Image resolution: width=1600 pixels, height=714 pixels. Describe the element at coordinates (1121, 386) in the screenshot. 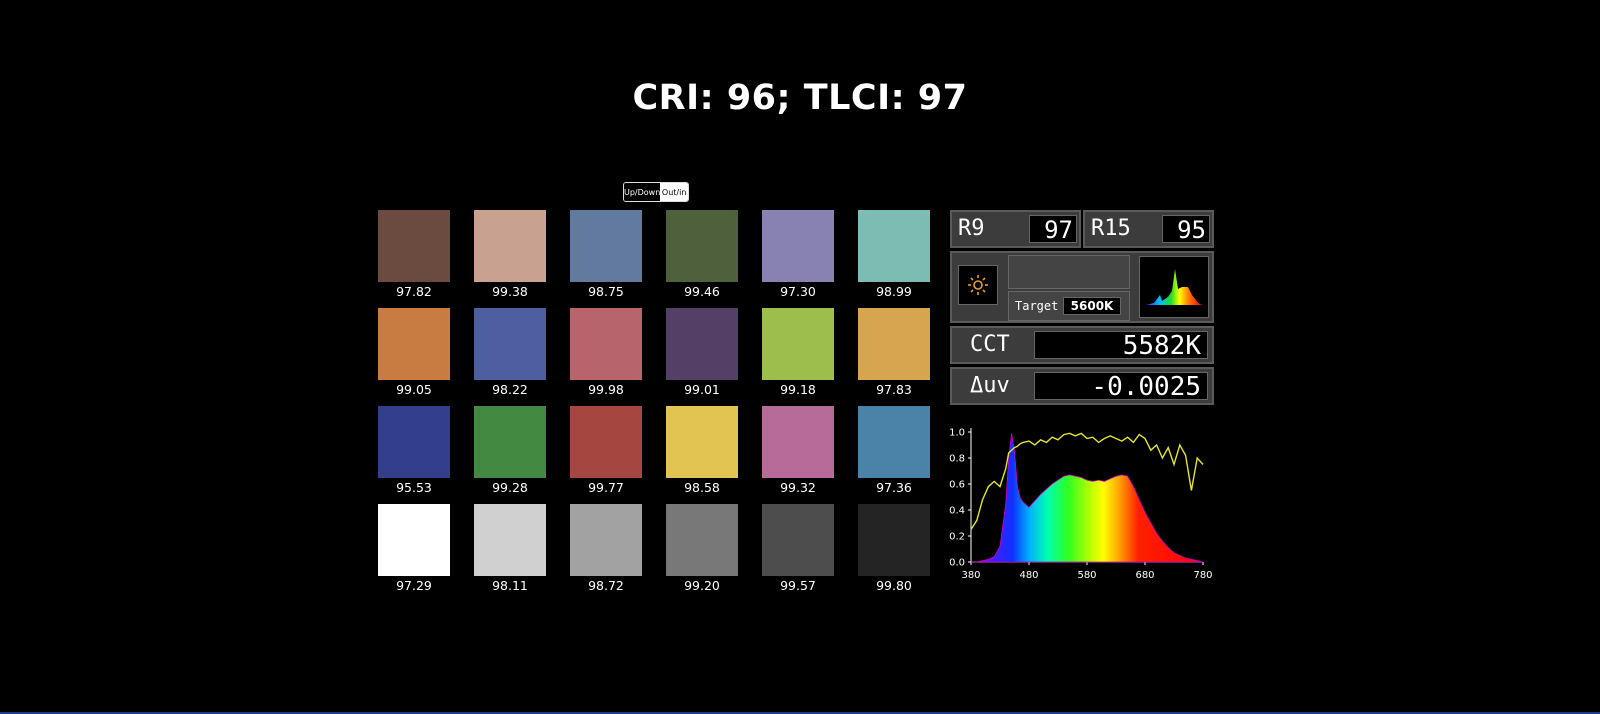

I see `duv-value: -0.0025` at that location.